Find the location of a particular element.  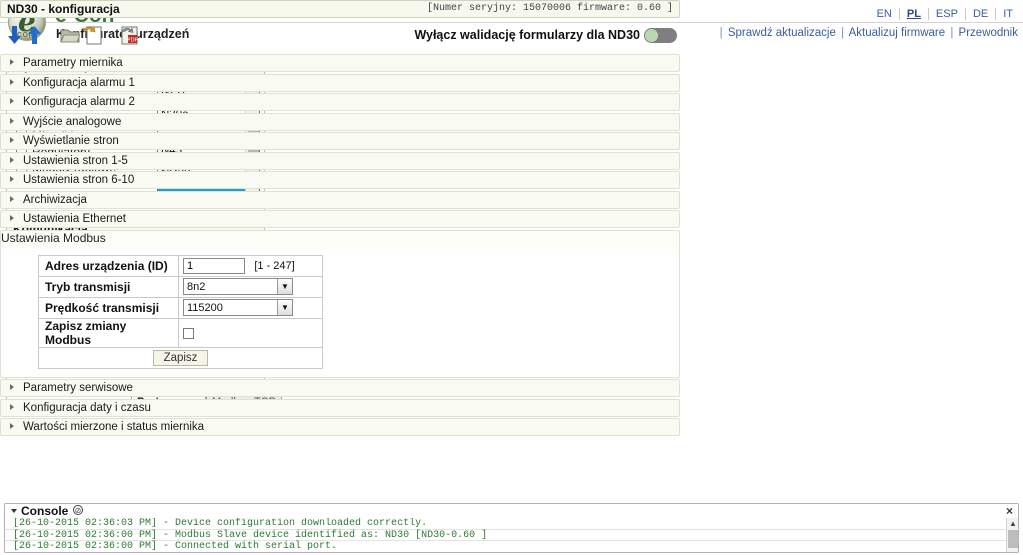

section-label: Wyświetlanie stron is located at coordinates (71, 141).